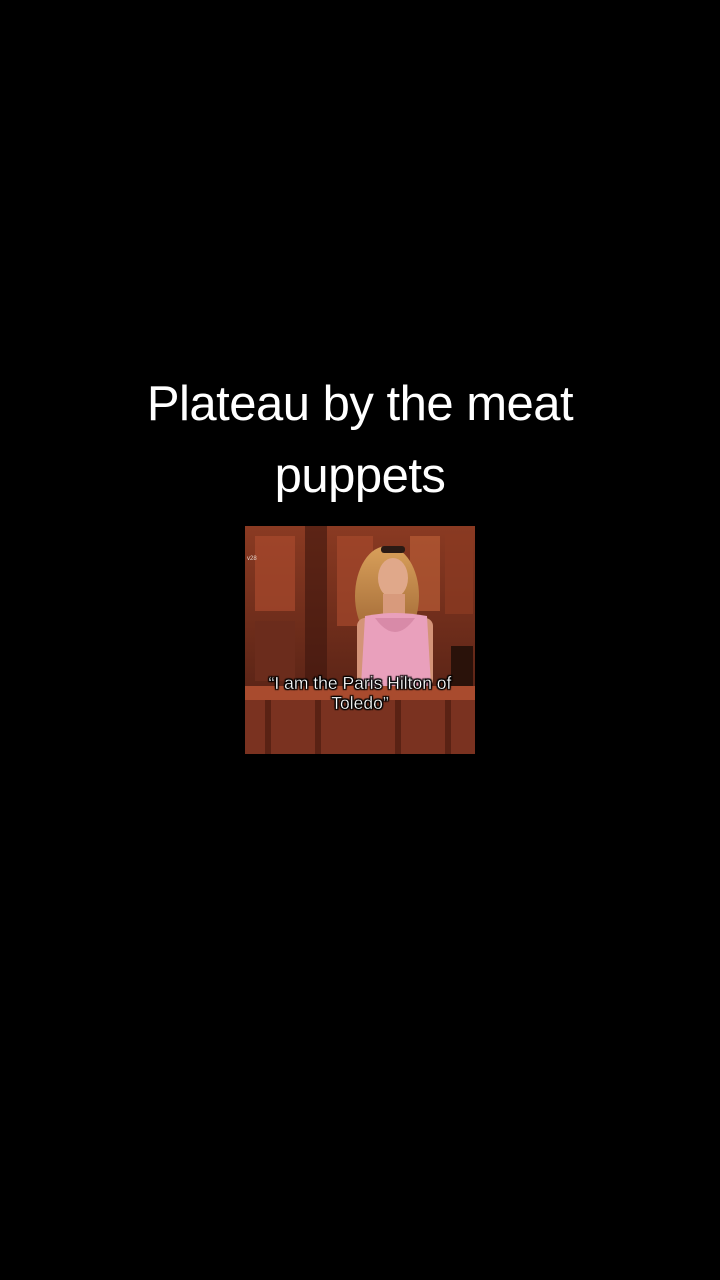 The width and height of the screenshot is (720, 1280). Describe the element at coordinates (360, 683) in the screenshot. I see `subtitle-line-1: “I am the Paris Hilton of` at that location.